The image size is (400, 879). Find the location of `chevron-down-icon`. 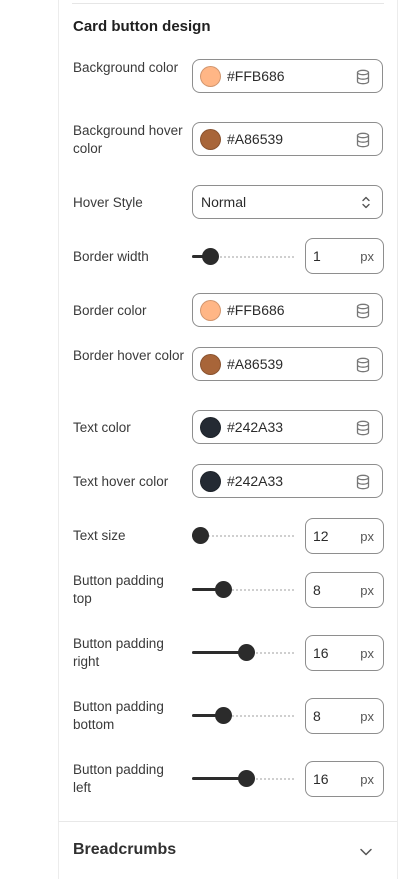

chevron-down-icon is located at coordinates (366, 852).